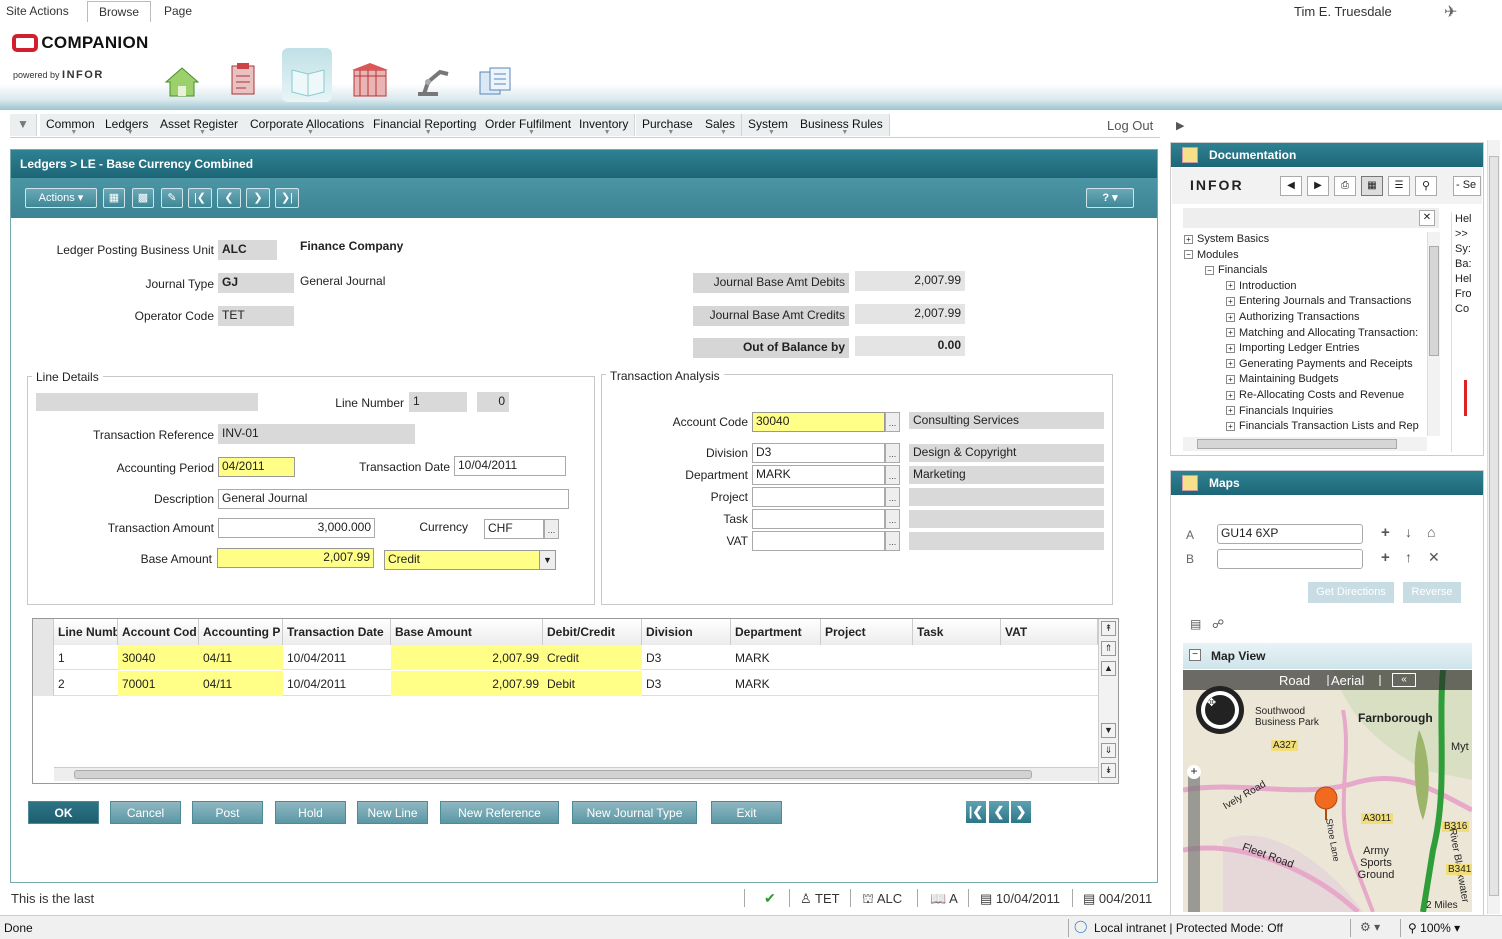 The height and width of the screenshot is (939, 1502). Describe the element at coordinates (976, 812) in the screenshot. I see `first-line-icon: |❮` at that location.